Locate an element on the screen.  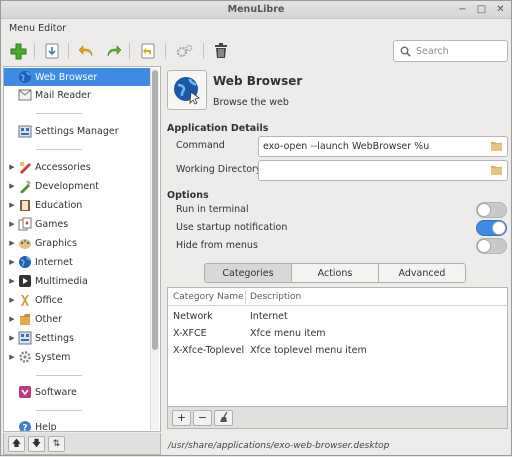
column-header-description: Description is located at coordinates (275, 297).